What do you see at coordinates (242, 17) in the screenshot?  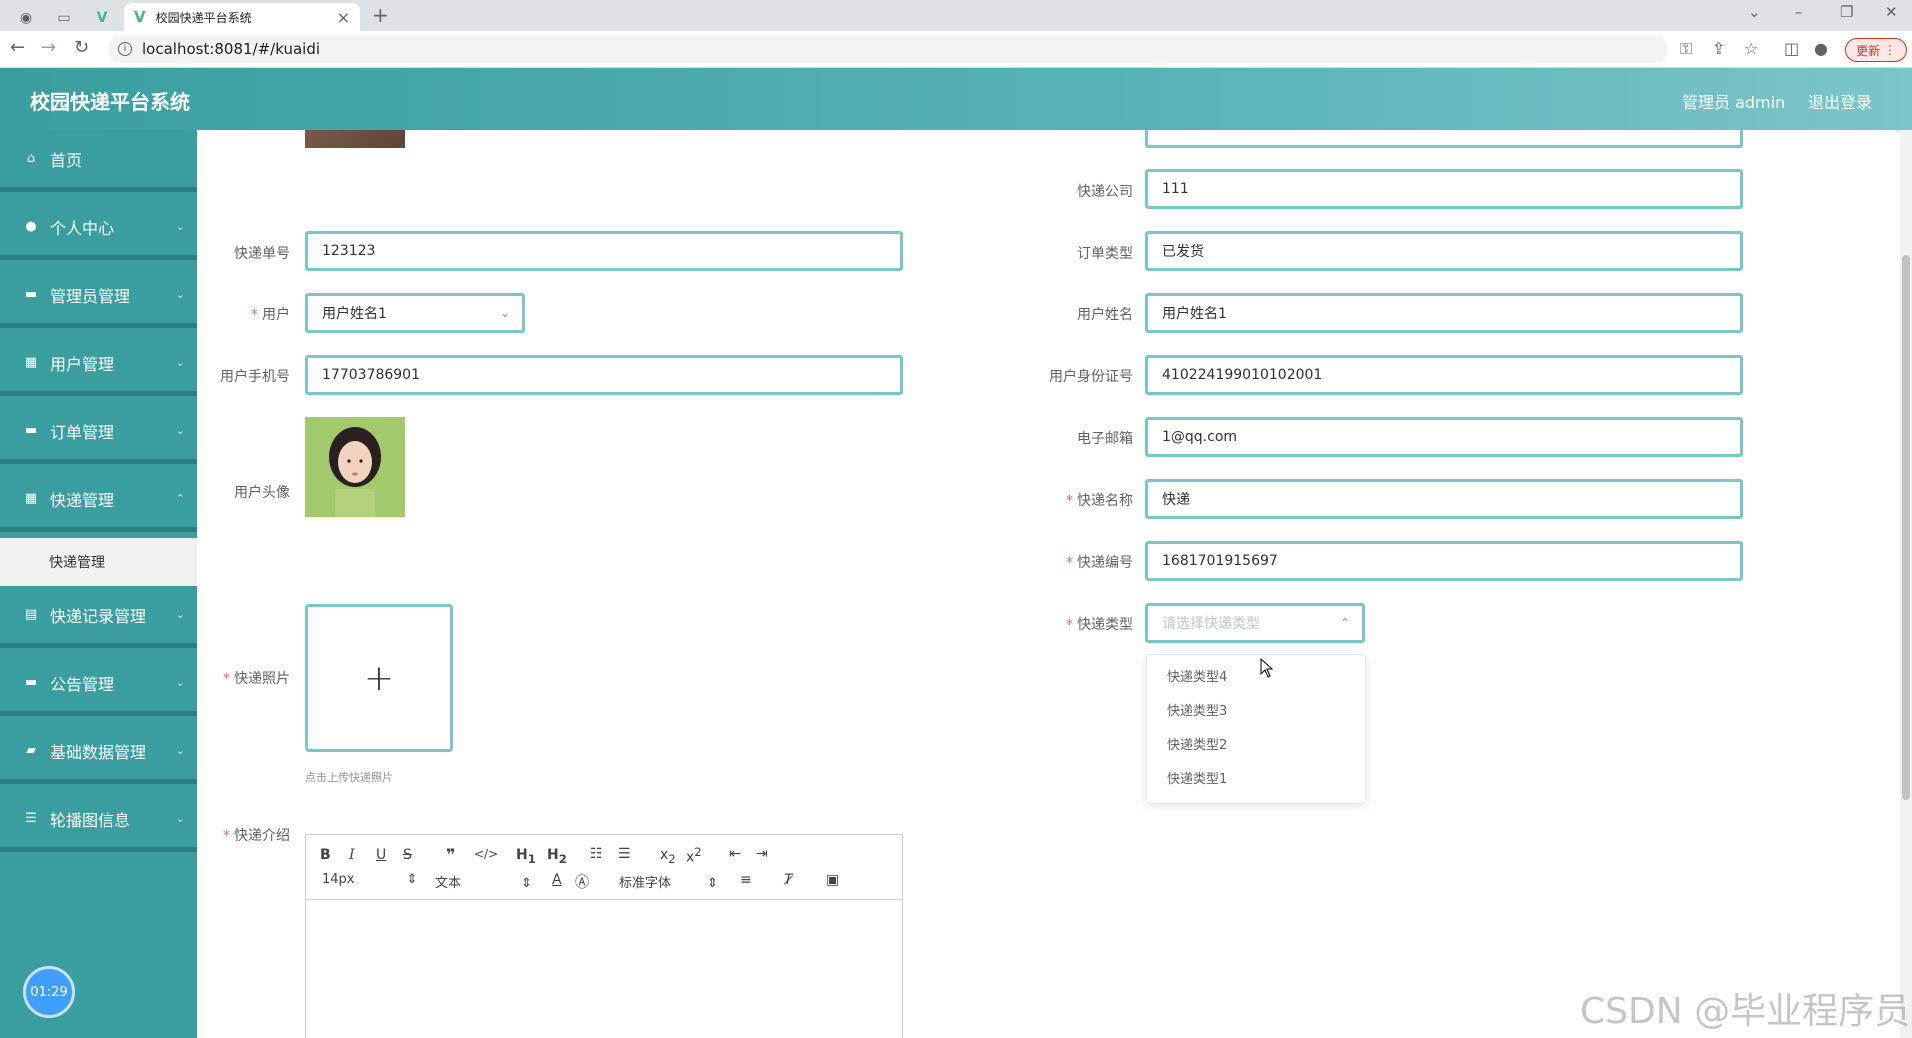 I see `browser-tab-active: V 校园快递平台系统 ×` at bounding box center [242, 17].